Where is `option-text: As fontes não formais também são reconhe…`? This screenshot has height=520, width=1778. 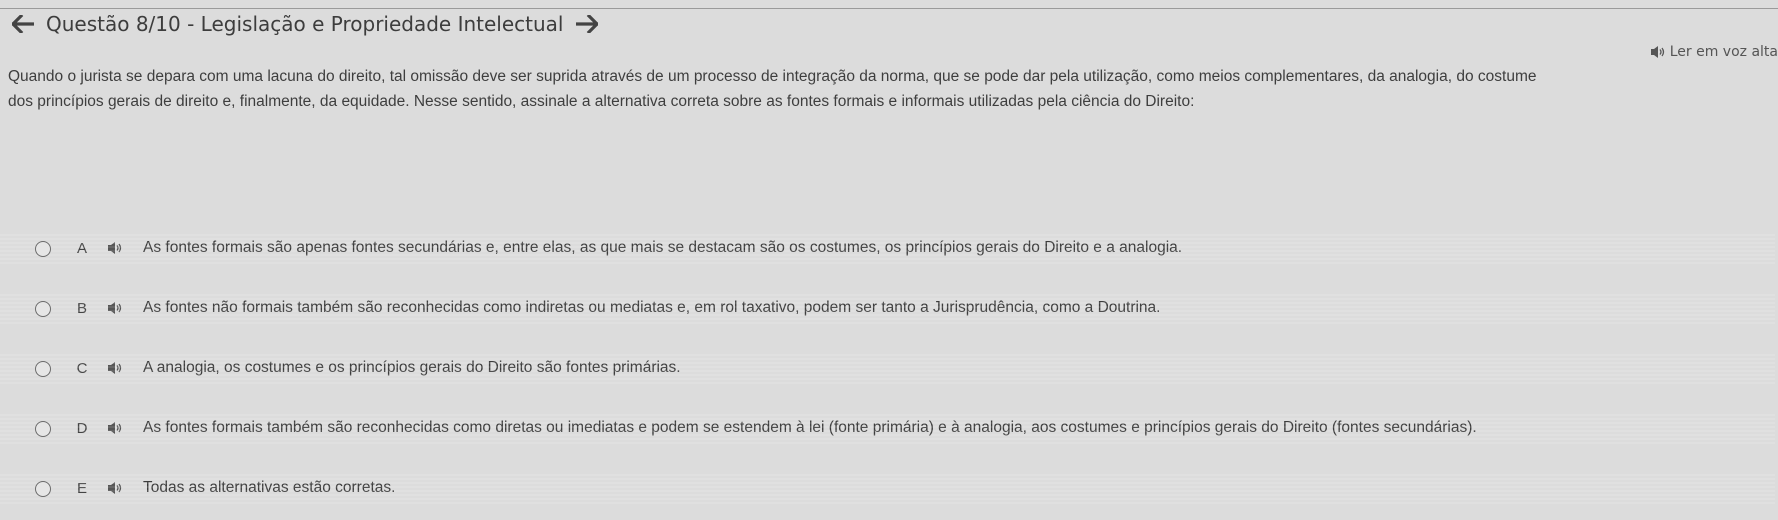
option-text: As fontes não formais também são reconhe… is located at coordinates (652, 307).